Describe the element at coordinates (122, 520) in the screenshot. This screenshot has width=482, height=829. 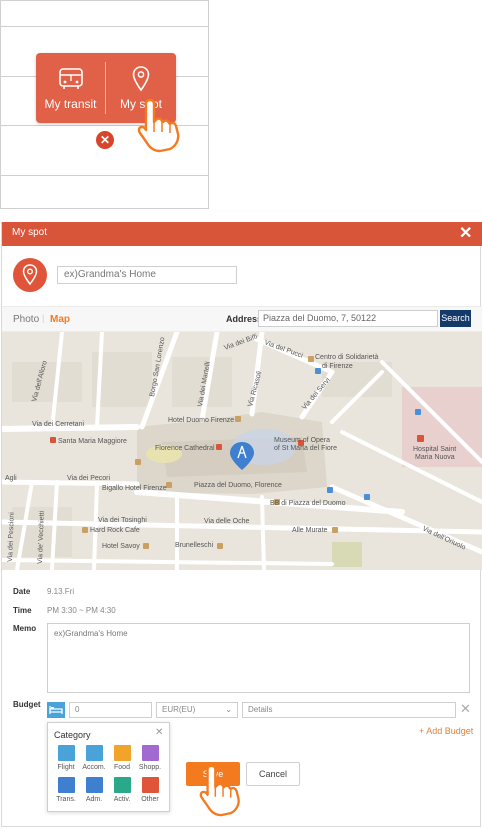
I see `map-label: Via dei Tosinghi` at that location.